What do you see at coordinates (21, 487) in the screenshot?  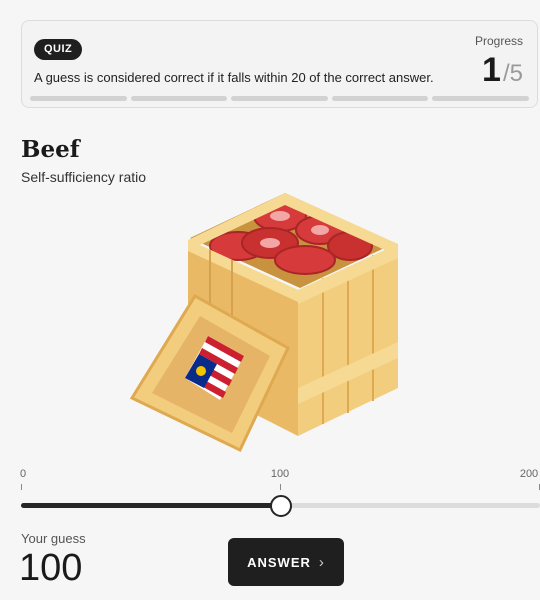 I see `slider-tick-min` at bounding box center [21, 487].